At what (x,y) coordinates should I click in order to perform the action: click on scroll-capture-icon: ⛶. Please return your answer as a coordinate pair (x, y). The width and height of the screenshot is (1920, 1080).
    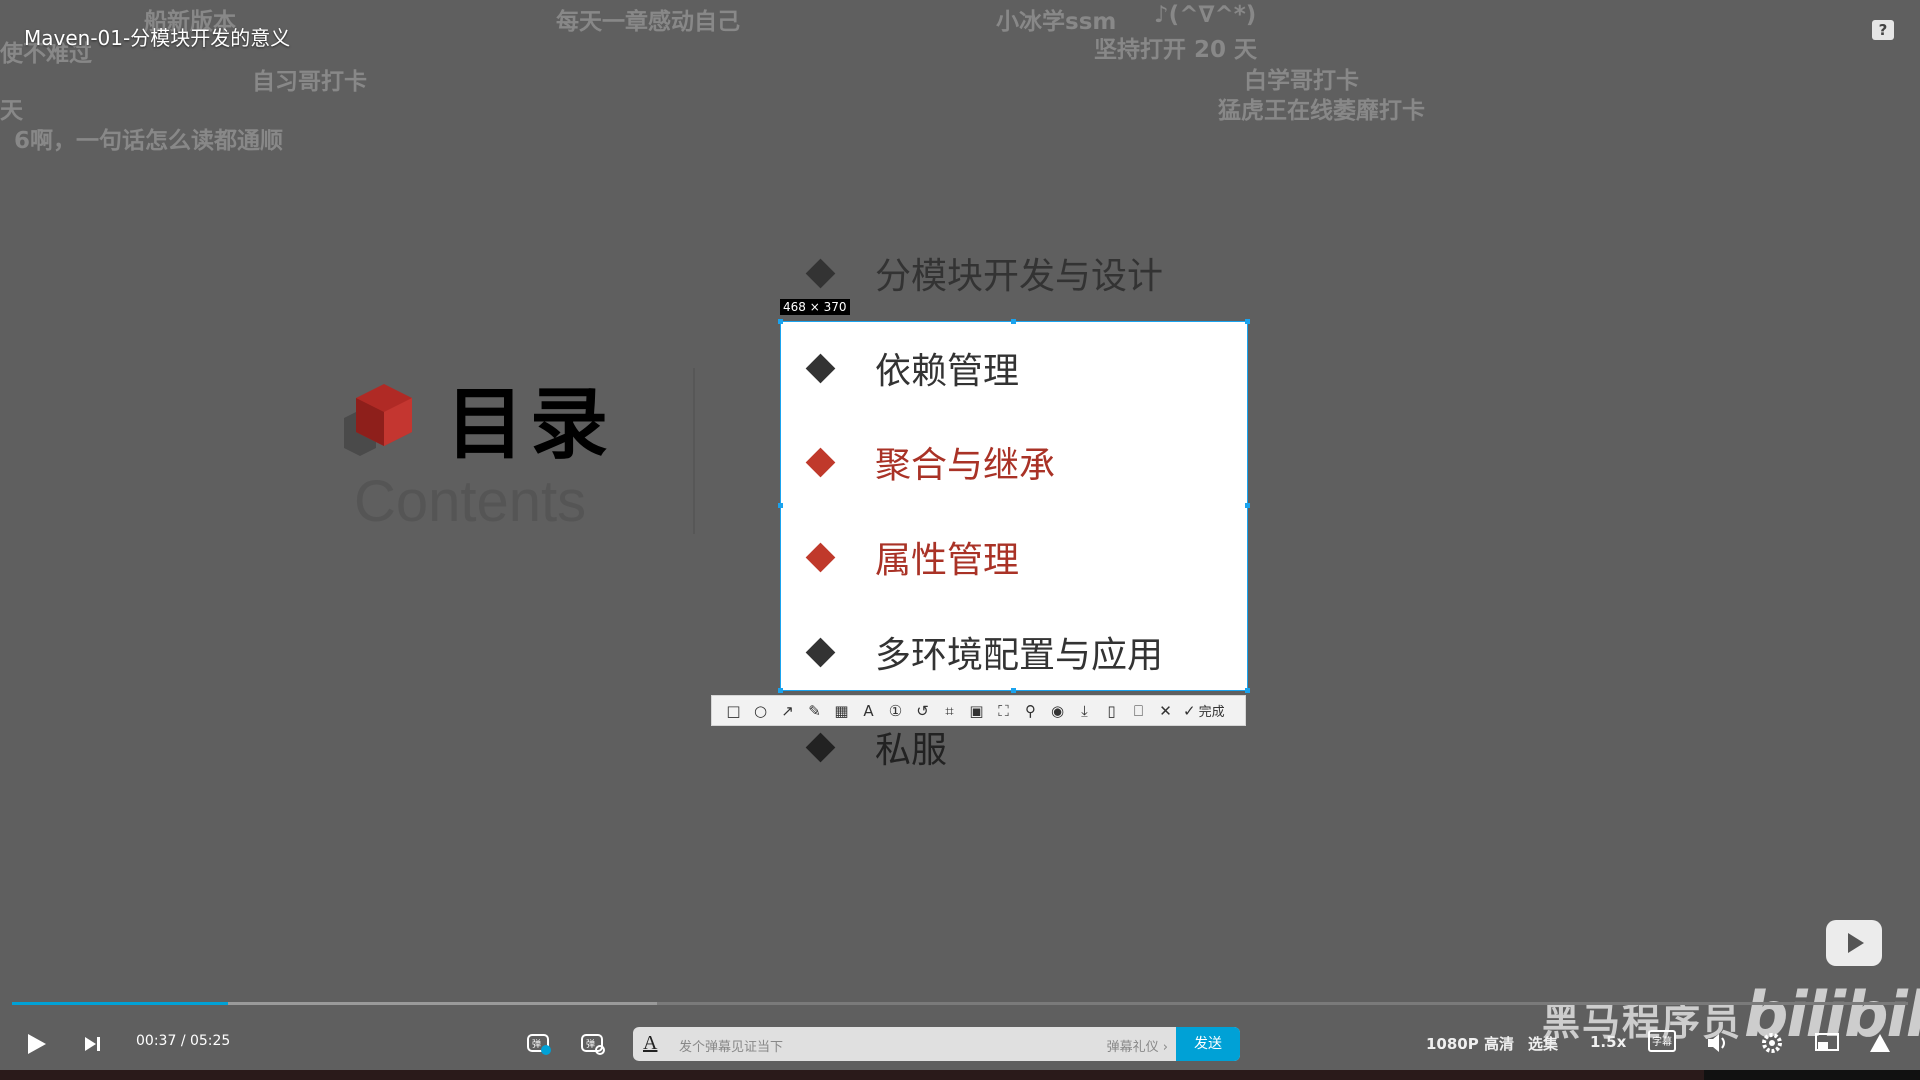
    Looking at the image, I should click on (1003, 710).